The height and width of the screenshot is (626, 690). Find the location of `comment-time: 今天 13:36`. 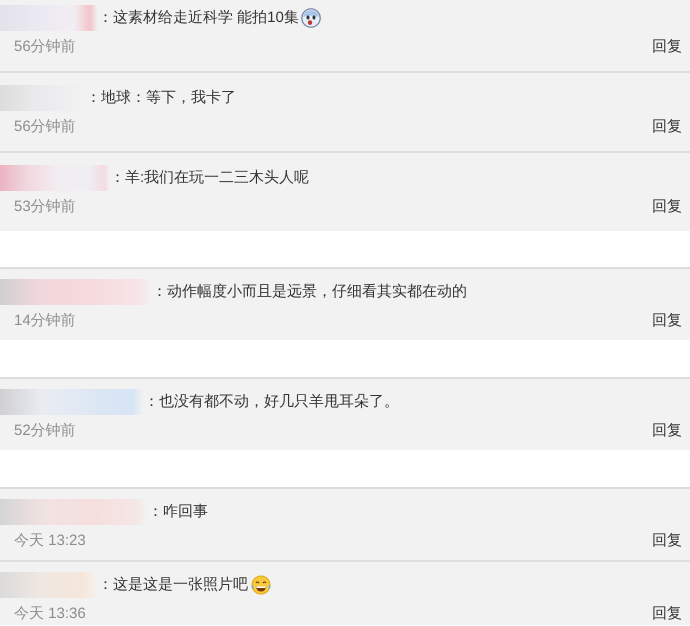

comment-time: 今天 13:36 is located at coordinates (50, 614).